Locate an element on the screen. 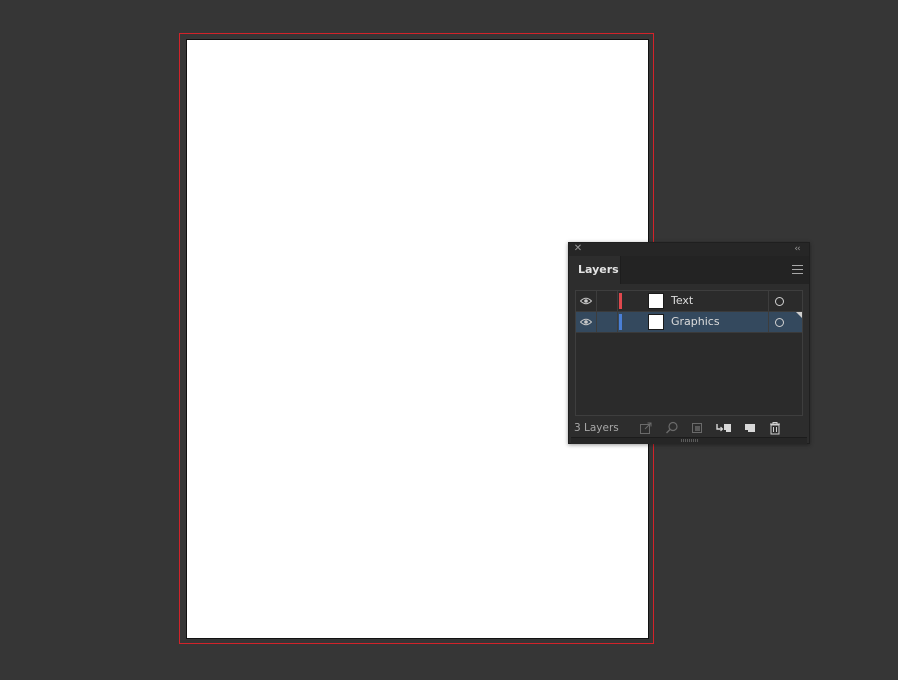  panel-footer: 3 Layers is located at coordinates (689, 428).